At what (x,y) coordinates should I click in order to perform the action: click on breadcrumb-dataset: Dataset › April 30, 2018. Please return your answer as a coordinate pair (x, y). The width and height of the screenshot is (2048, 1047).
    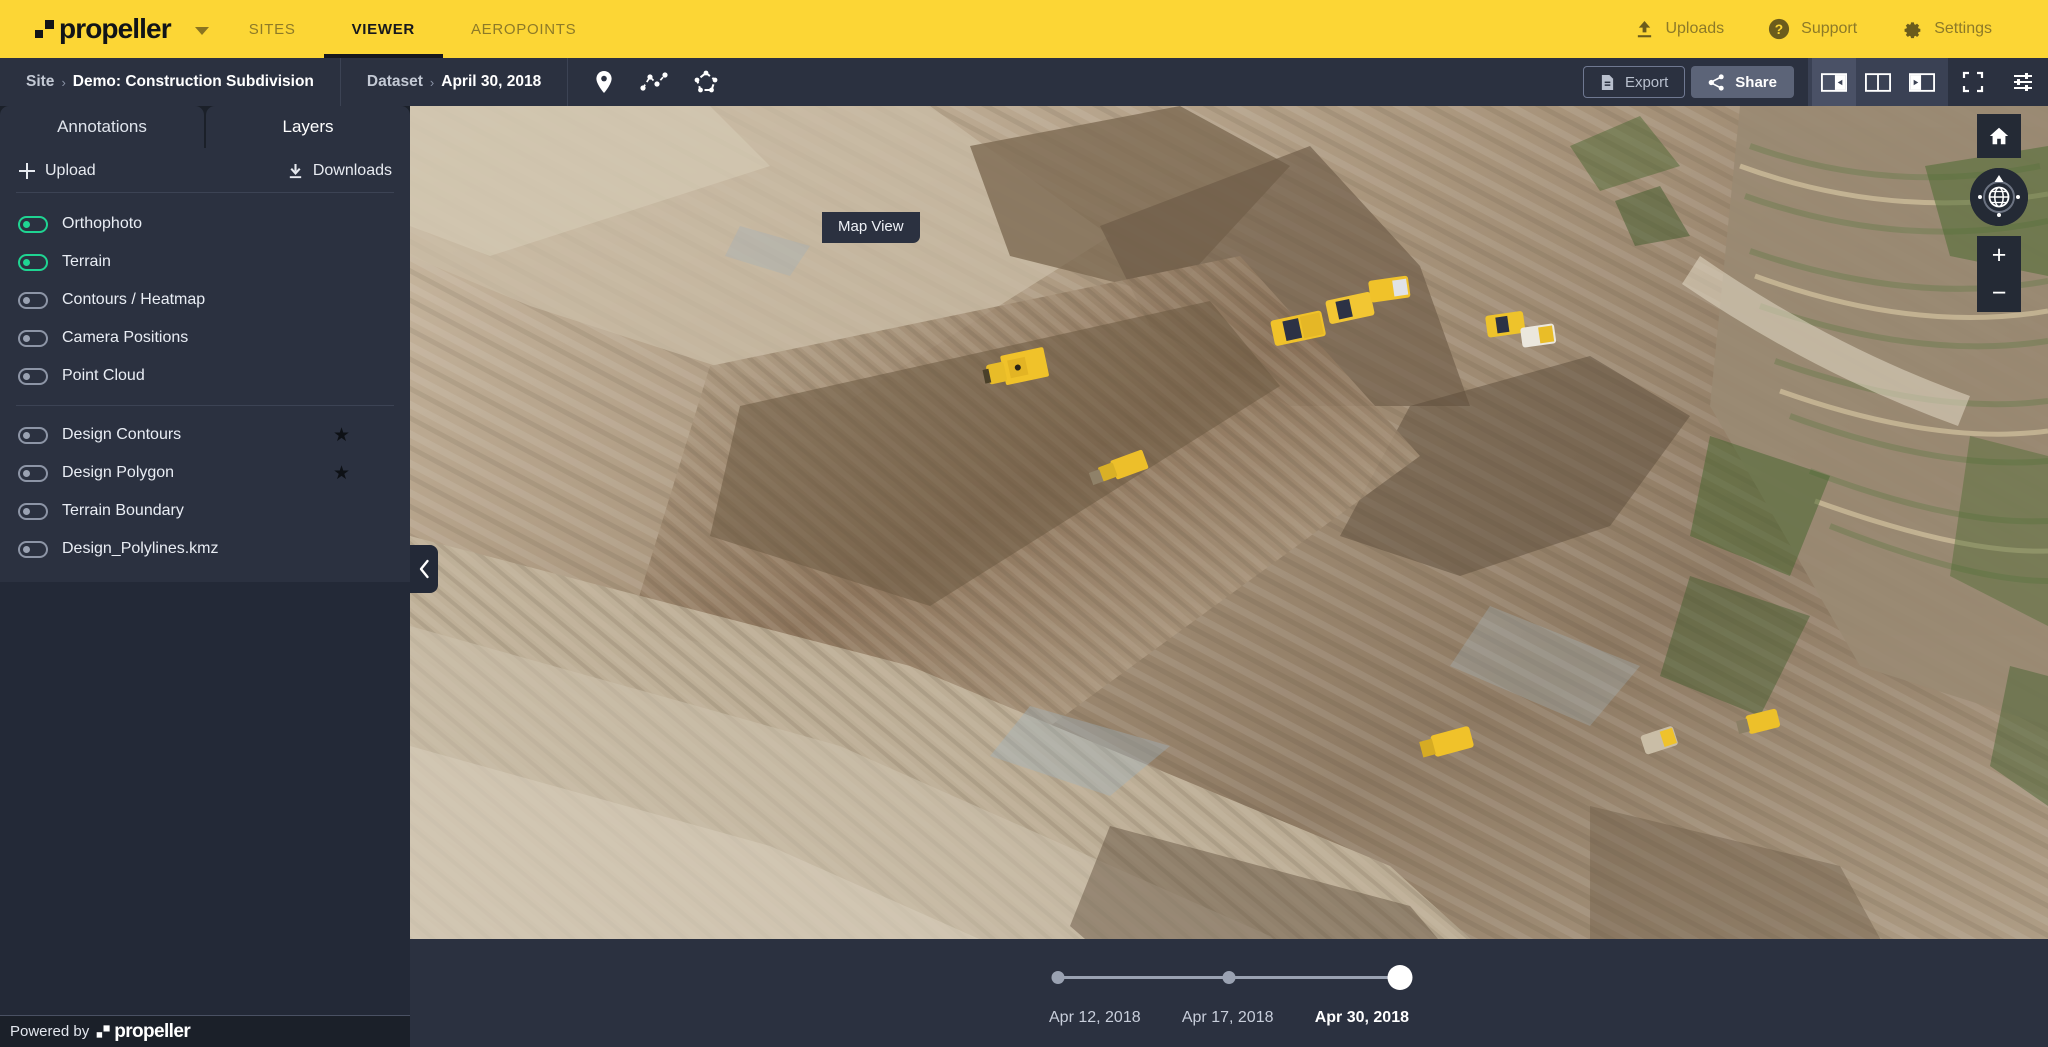
    Looking at the image, I should click on (455, 82).